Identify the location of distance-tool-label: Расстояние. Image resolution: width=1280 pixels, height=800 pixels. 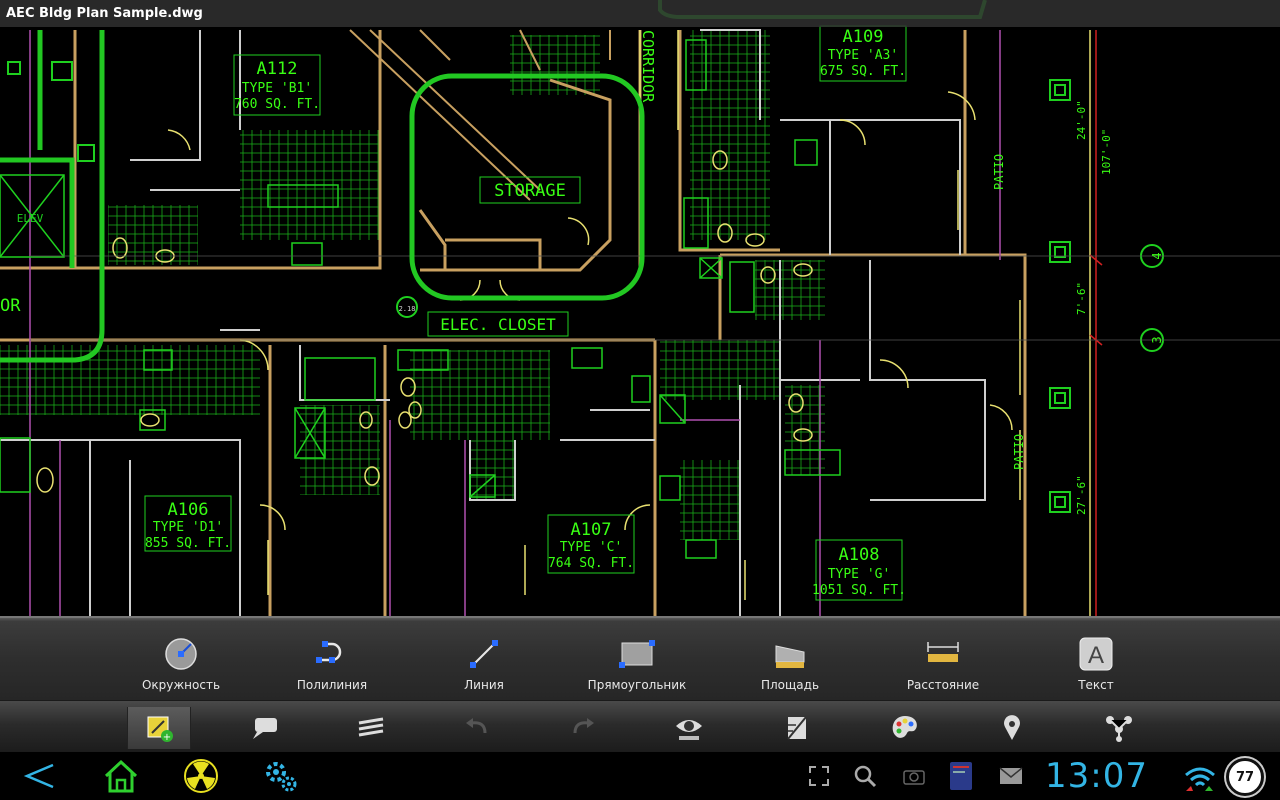
(943, 685).